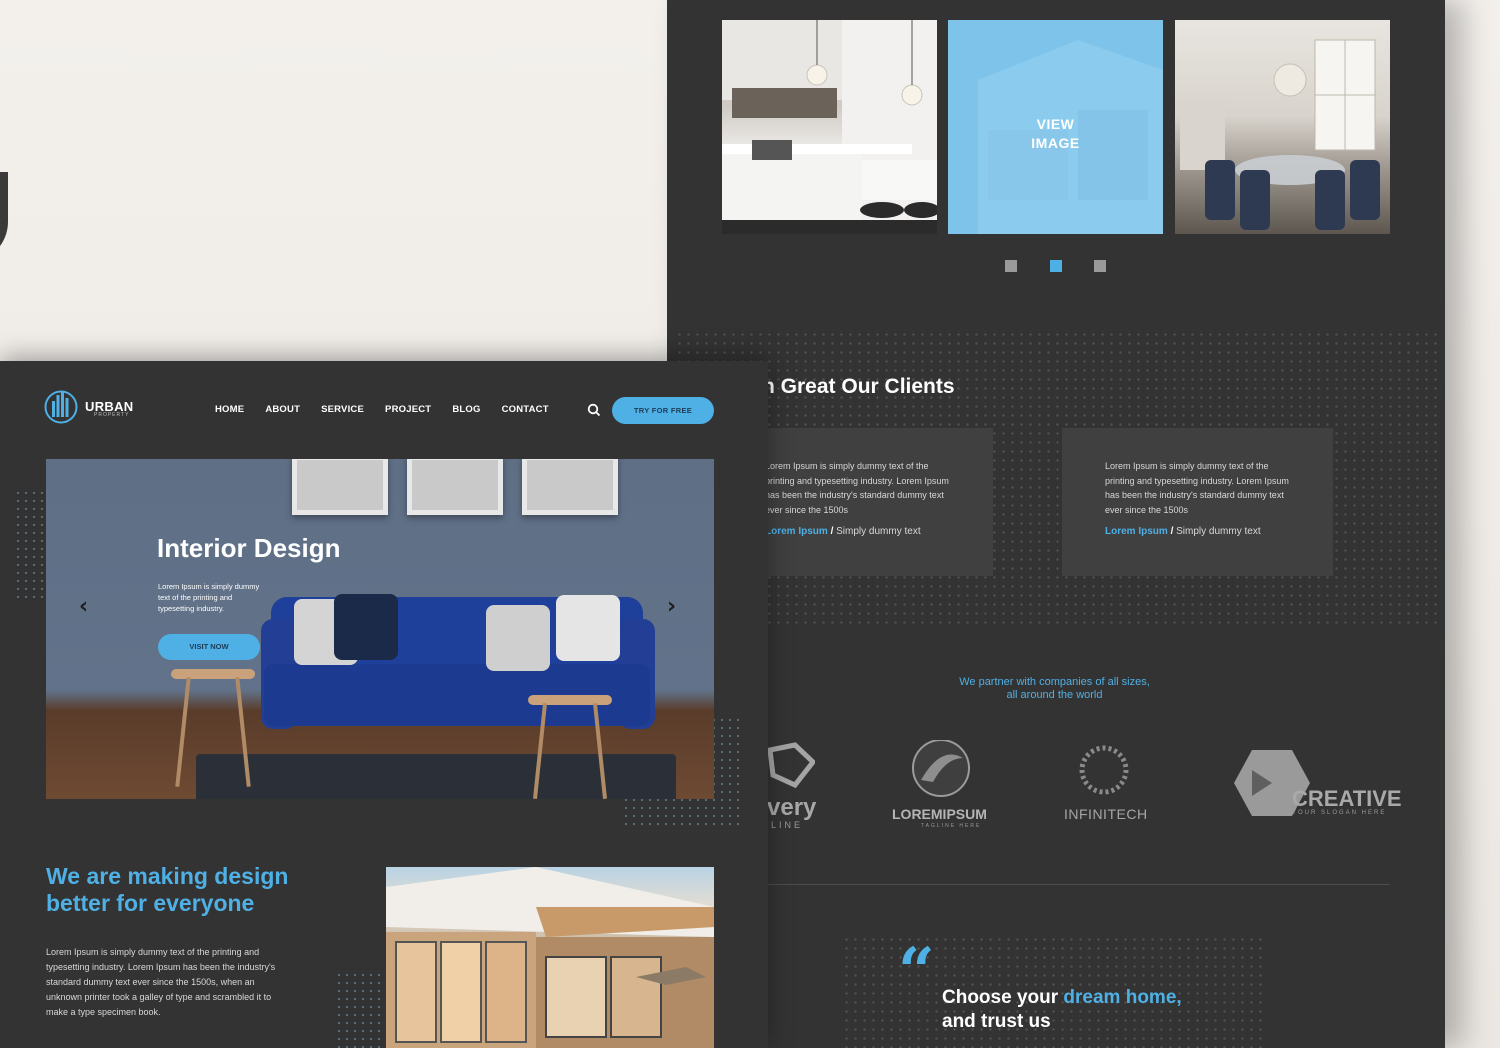 This screenshot has width=1500, height=1048. I want to click on kitchen-illustration, so click(829, 127).